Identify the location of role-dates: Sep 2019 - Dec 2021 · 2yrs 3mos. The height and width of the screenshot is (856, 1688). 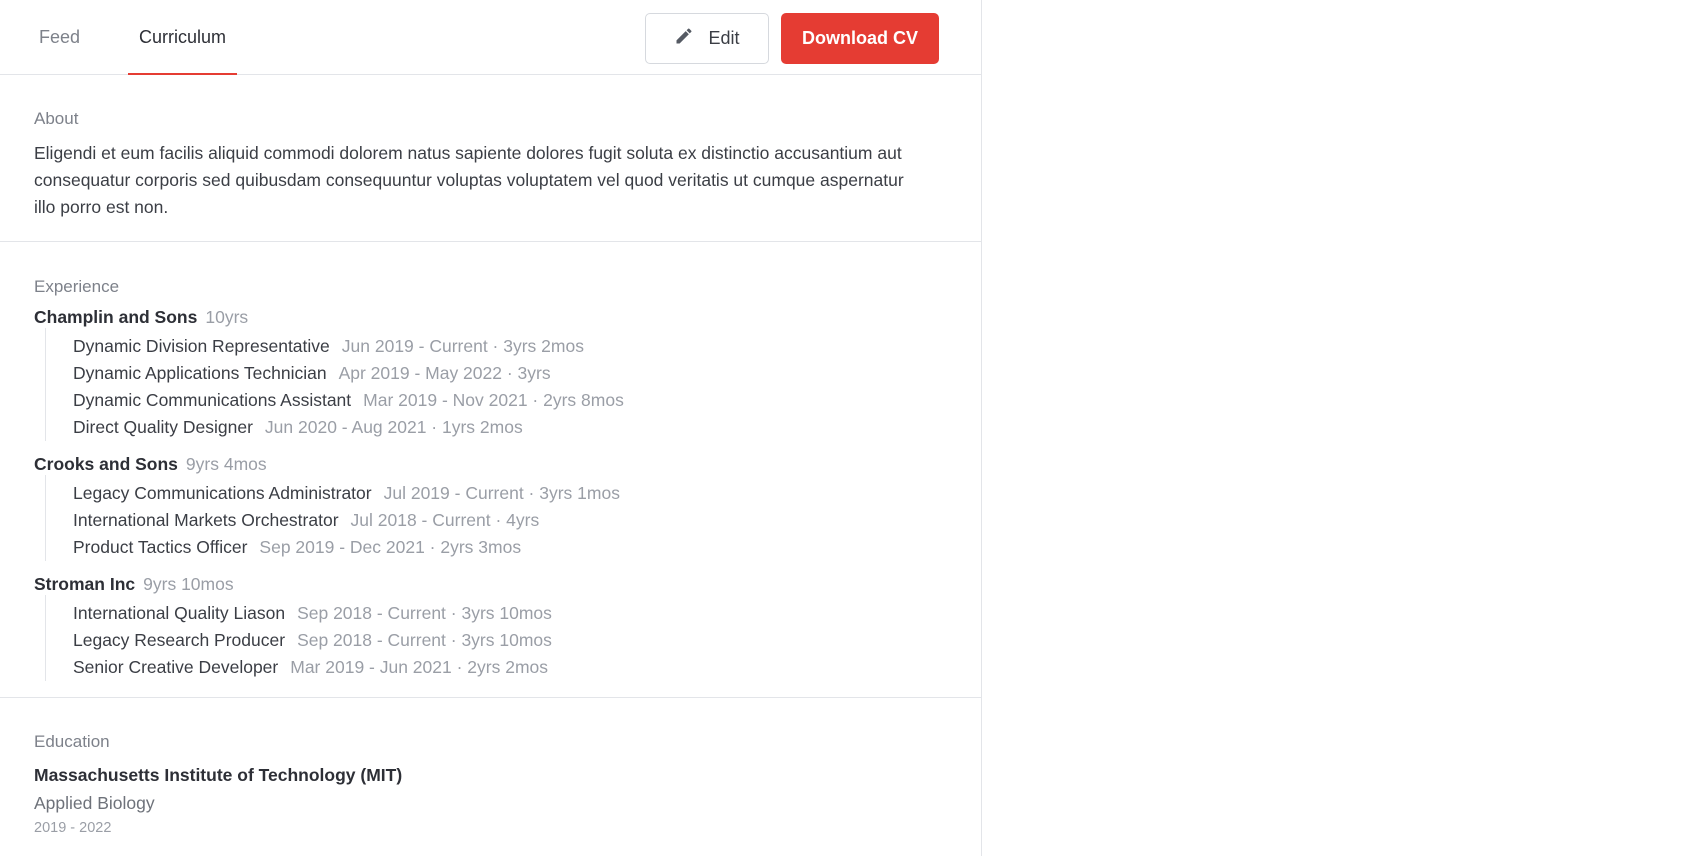
(390, 547).